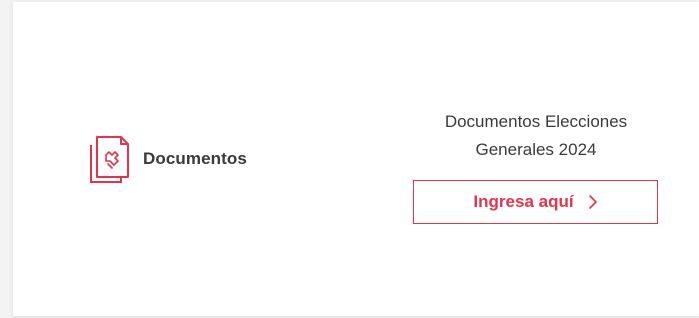 The height and width of the screenshot is (318, 699). What do you see at coordinates (592, 202) in the screenshot?
I see `chevron-right-icon` at bounding box center [592, 202].